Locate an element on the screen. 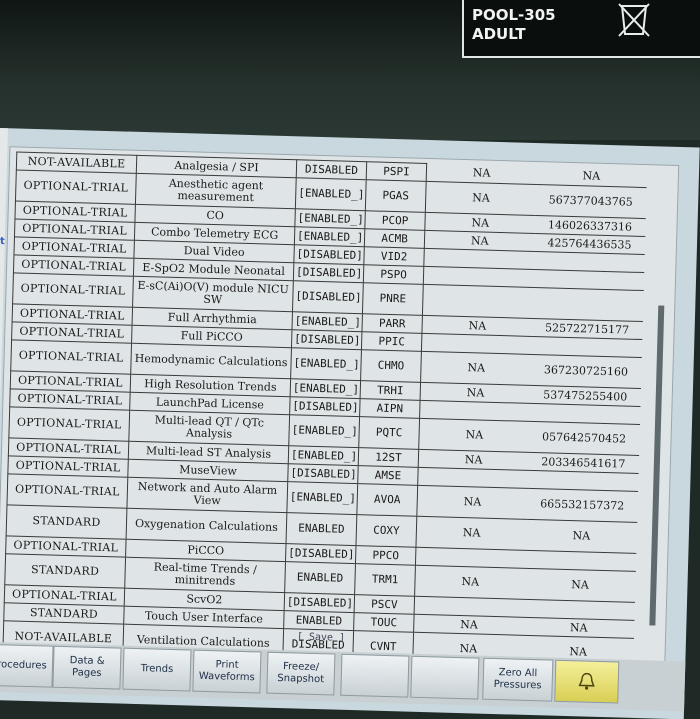 The width and height of the screenshot is (700, 719). option-cell: Oxygenation Calculations is located at coordinates (206, 526).